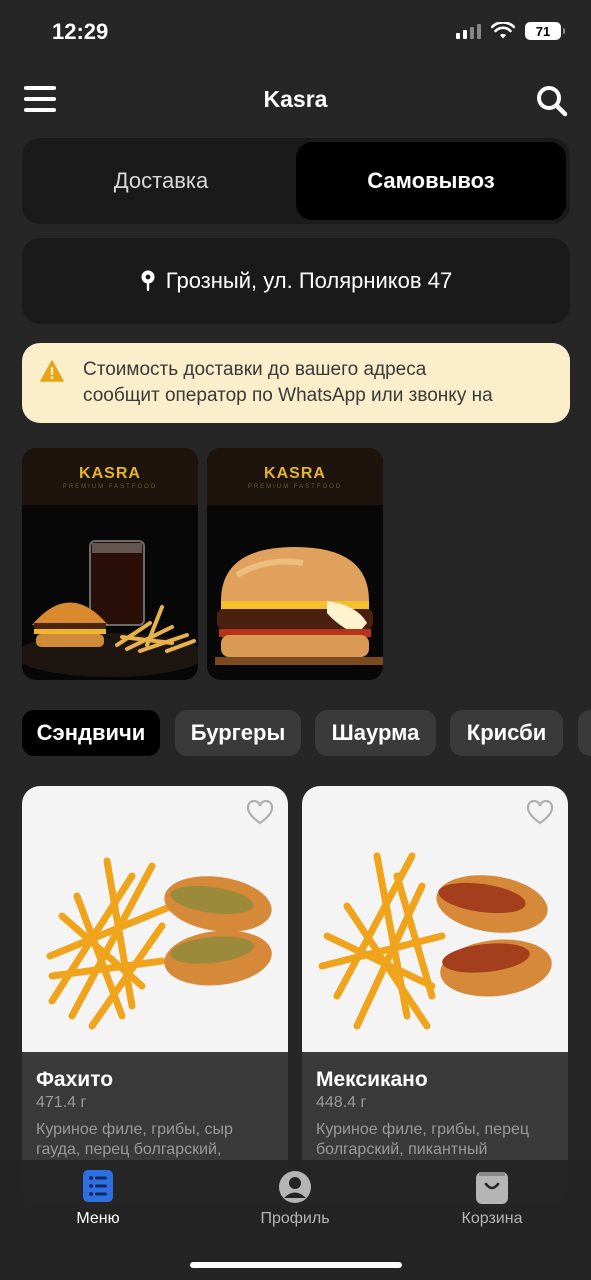 The image size is (591, 1280). I want to click on home-indicator, so click(296, 1265).